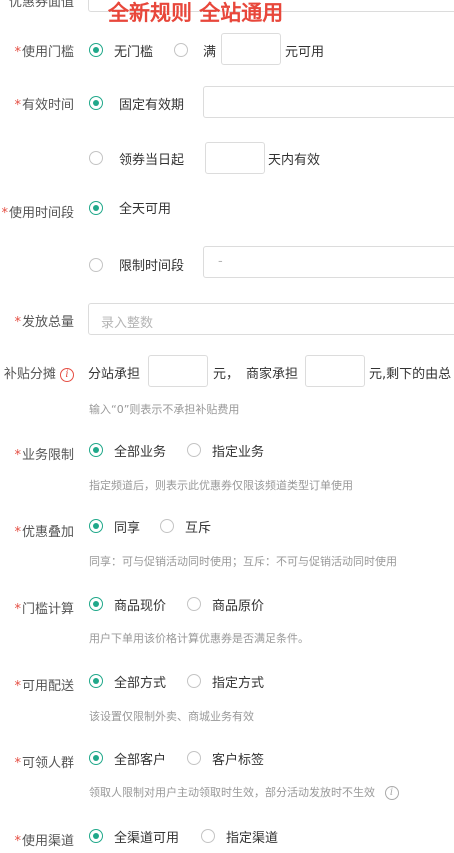 The width and height of the screenshot is (454, 853). I want to click on time-period-label: *使用时间段, so click(37, 213).